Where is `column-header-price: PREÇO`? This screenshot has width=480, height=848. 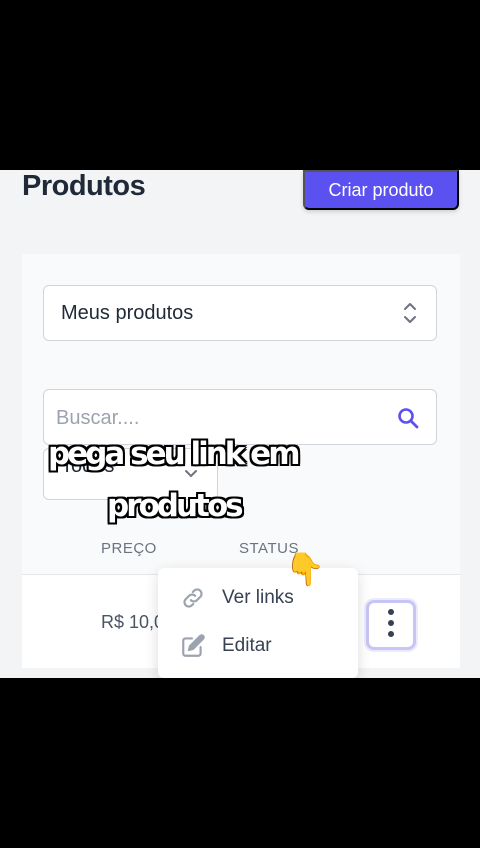 column-header-price: PREÇO is located at coordinates (129, 548).